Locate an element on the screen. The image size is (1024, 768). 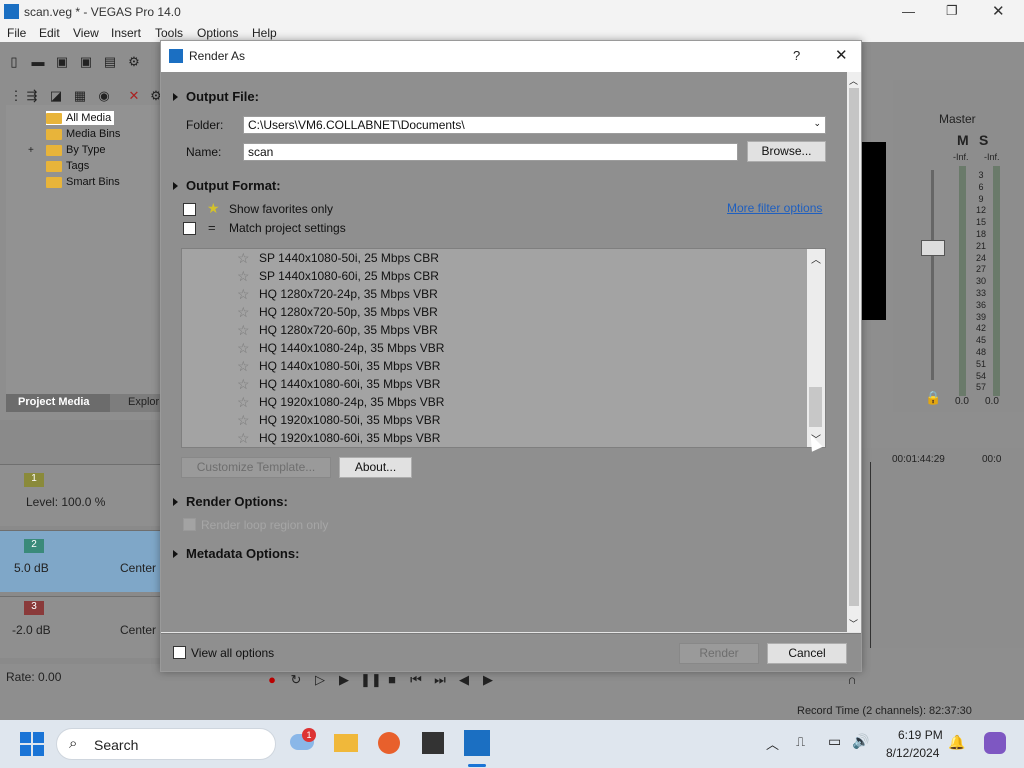
help-button: ? is located at coordinates (796, 55).